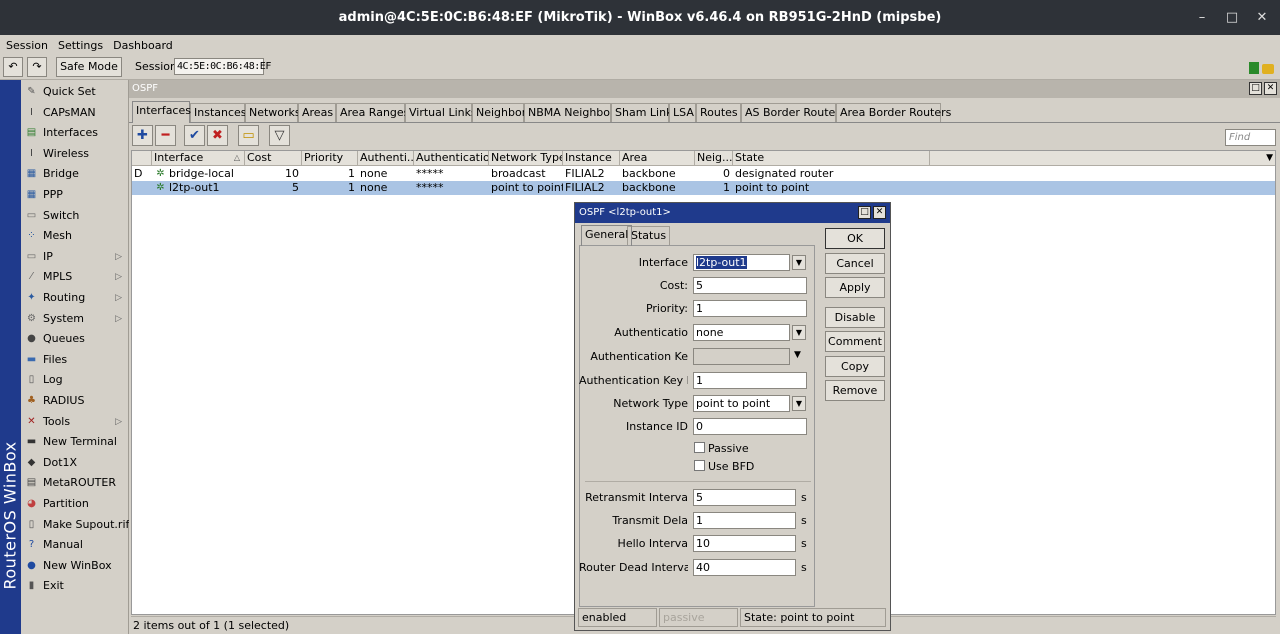 The image size is (1280, 634). Describe the element at coordinates (744, 497) in the screenshot. I see `retransmit-interval-input: 5` at that location.